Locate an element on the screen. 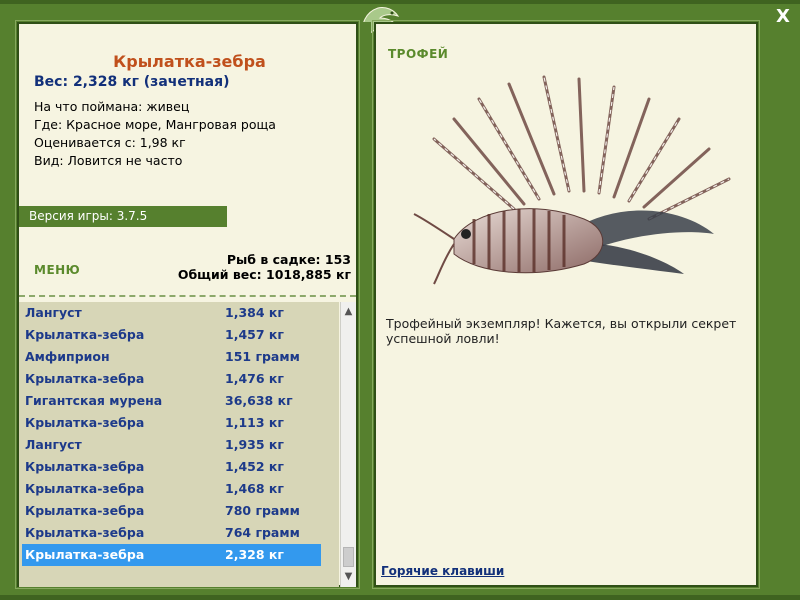  chevron-down-icon: ▼ is located at coordinates (348, 577).